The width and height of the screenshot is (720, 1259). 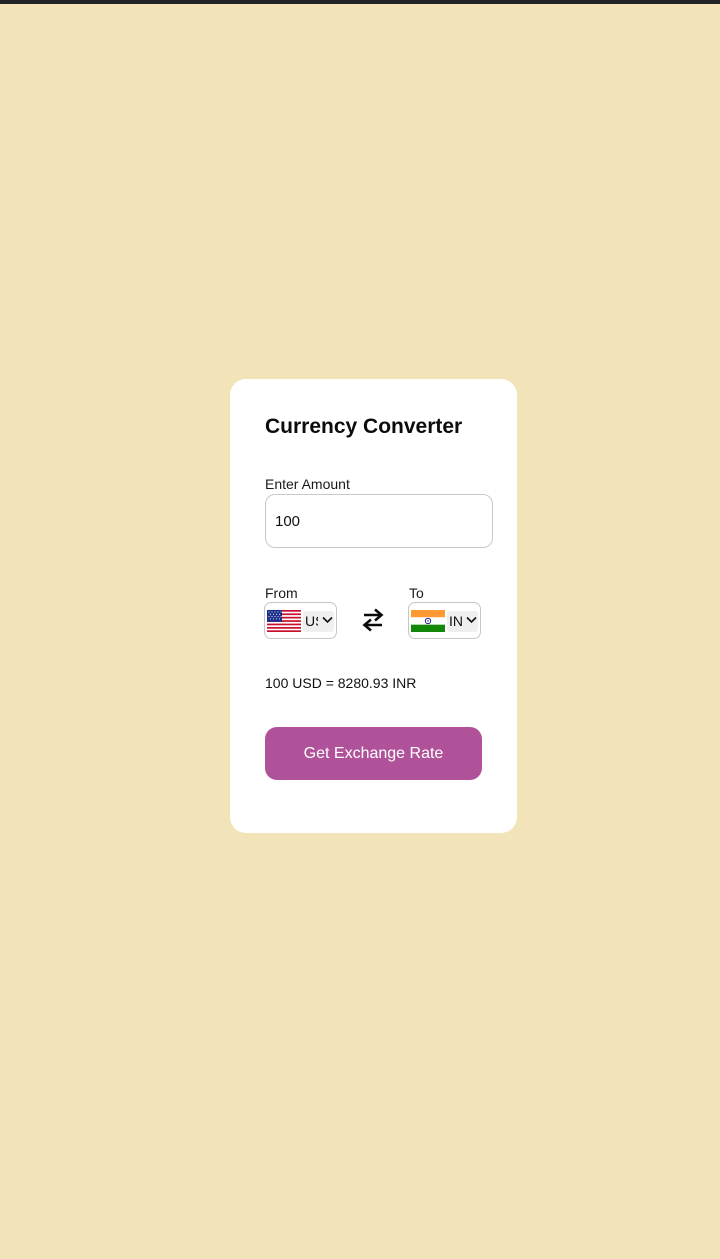 I want to click on get-exchange-rate-button: Get Exchange Rate, so click(x=373, y=753).